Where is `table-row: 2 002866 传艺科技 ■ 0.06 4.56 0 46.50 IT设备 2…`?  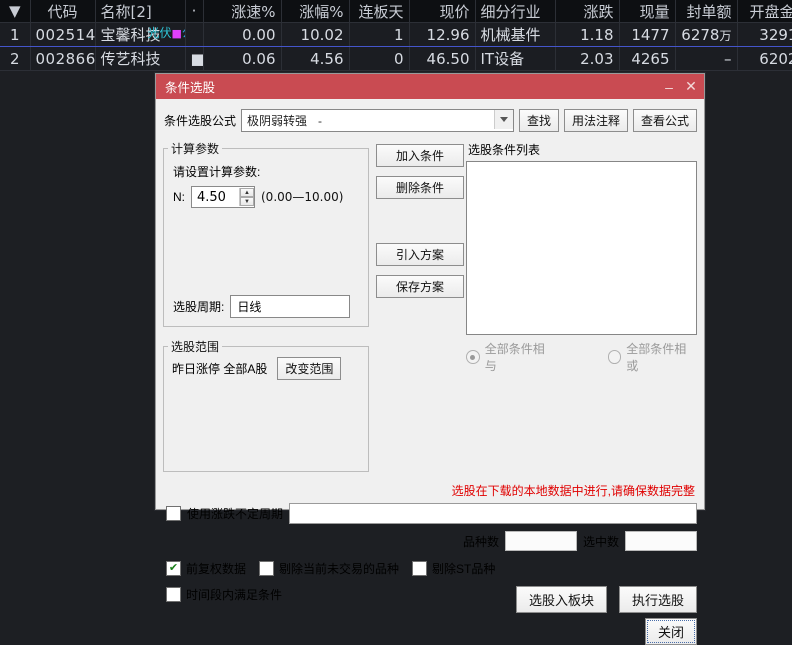
table-row: 2 002866 传艺科技 ■ 0.06 4.56 0 46.50 IT设备 2… is located at coordinates (396, 58).